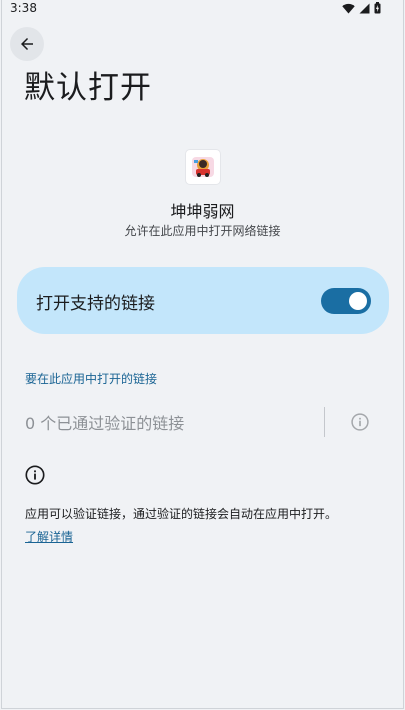  Describe the element at coordinates (358, 301) in the screenshot. I see `switch-thumb` at that location.